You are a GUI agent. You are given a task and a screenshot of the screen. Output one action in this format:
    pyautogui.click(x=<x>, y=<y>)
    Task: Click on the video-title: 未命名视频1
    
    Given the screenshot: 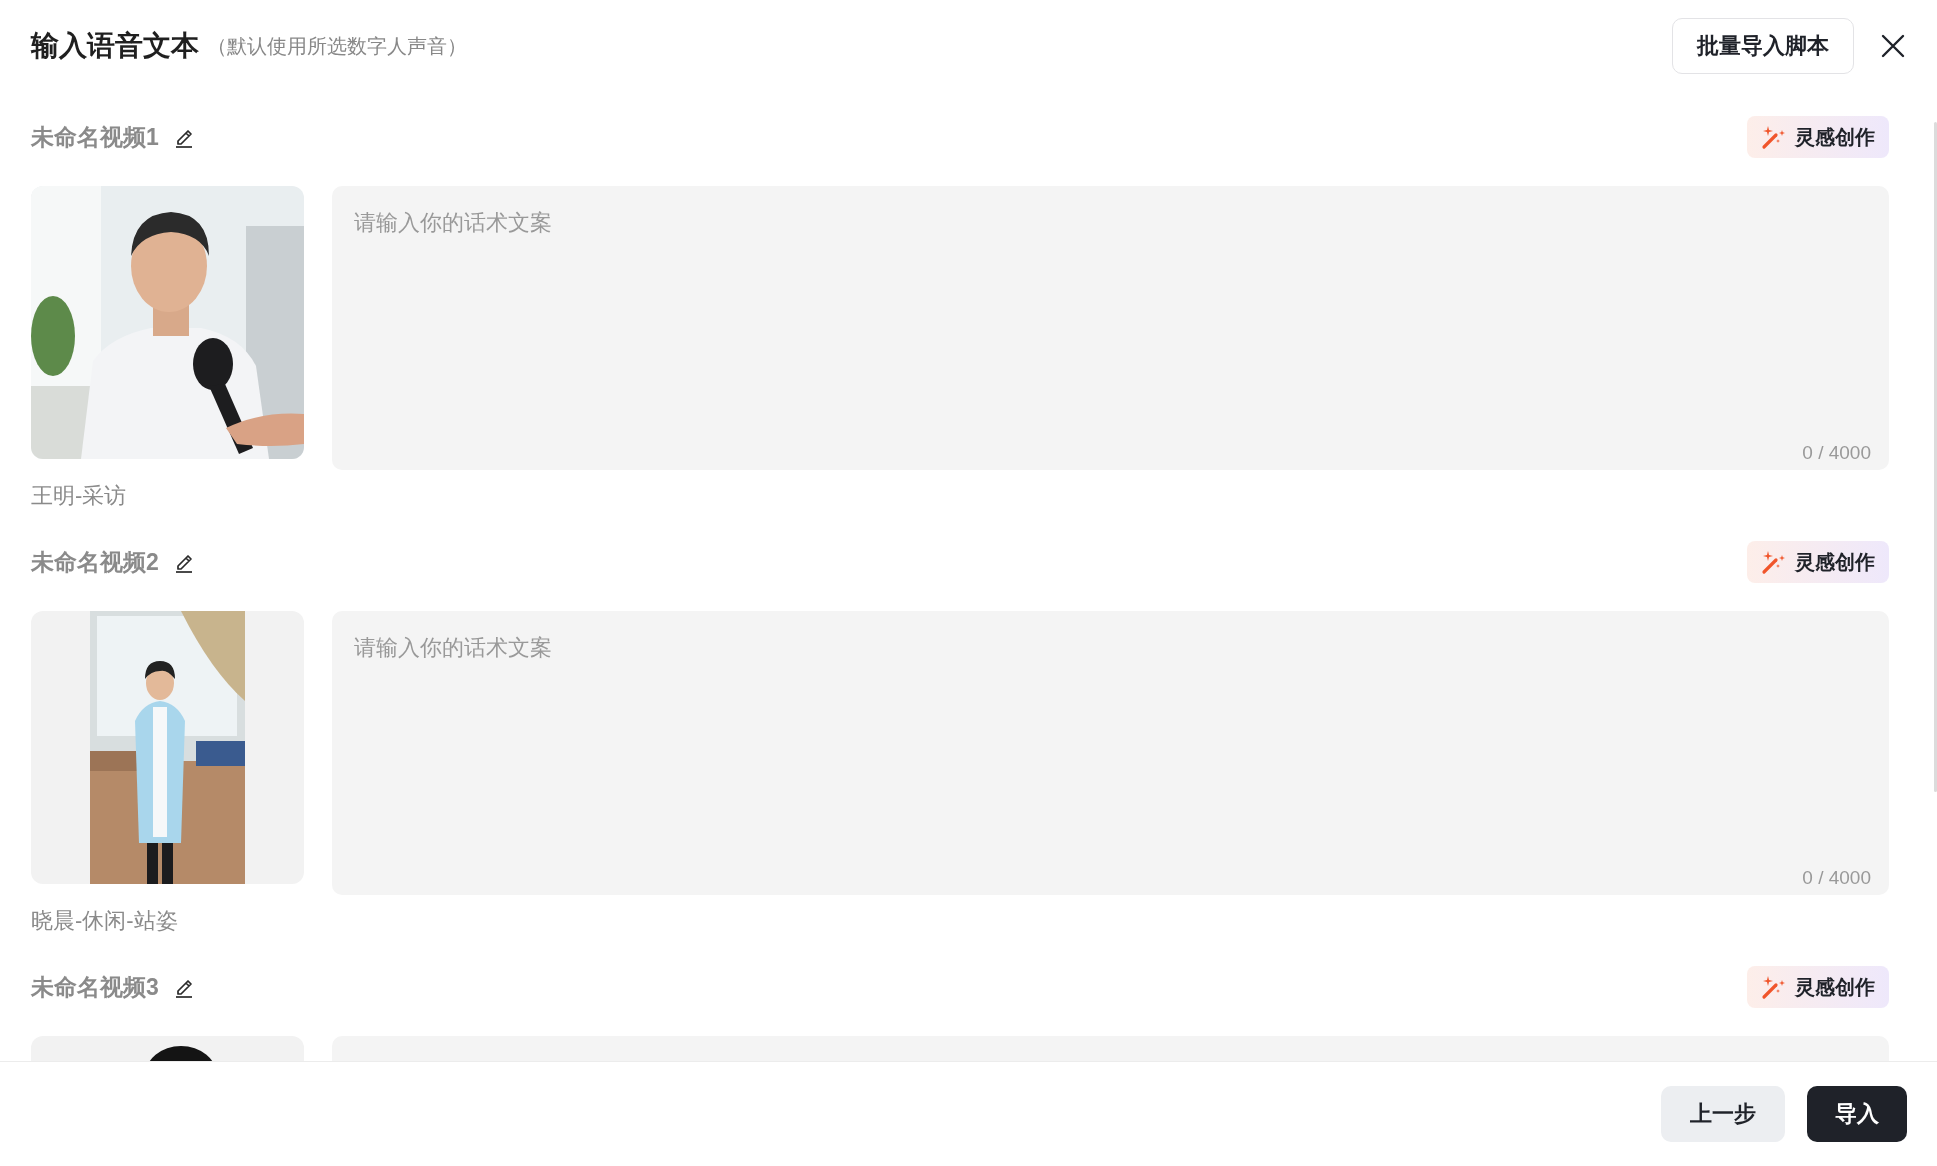 What is the action you would take?
    pyautogui.click(x=95, y=137)
    